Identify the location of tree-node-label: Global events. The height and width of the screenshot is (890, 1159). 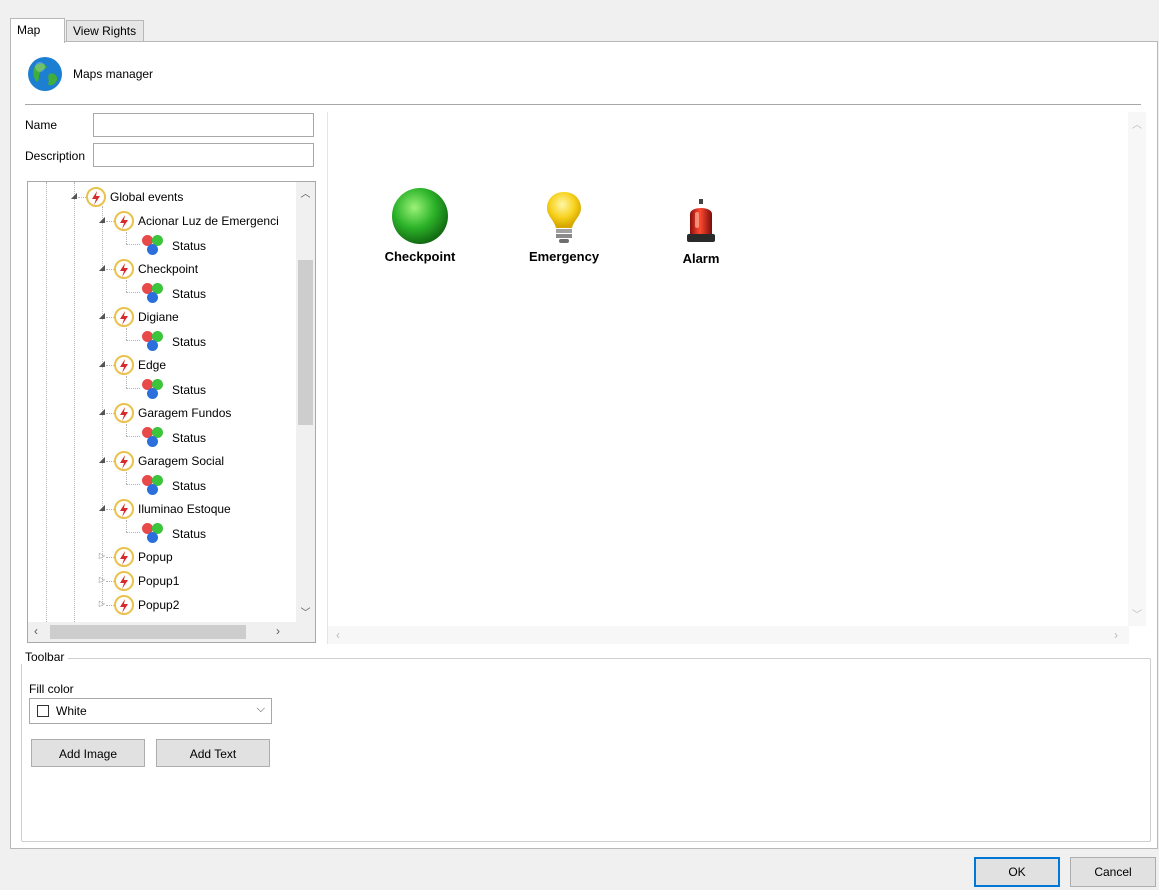
(147, 197).